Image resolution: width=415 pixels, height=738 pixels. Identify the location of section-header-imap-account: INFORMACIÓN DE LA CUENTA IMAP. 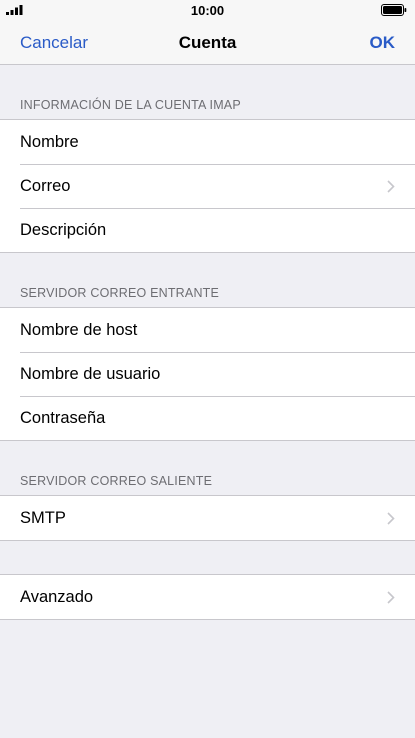
(130, 105).